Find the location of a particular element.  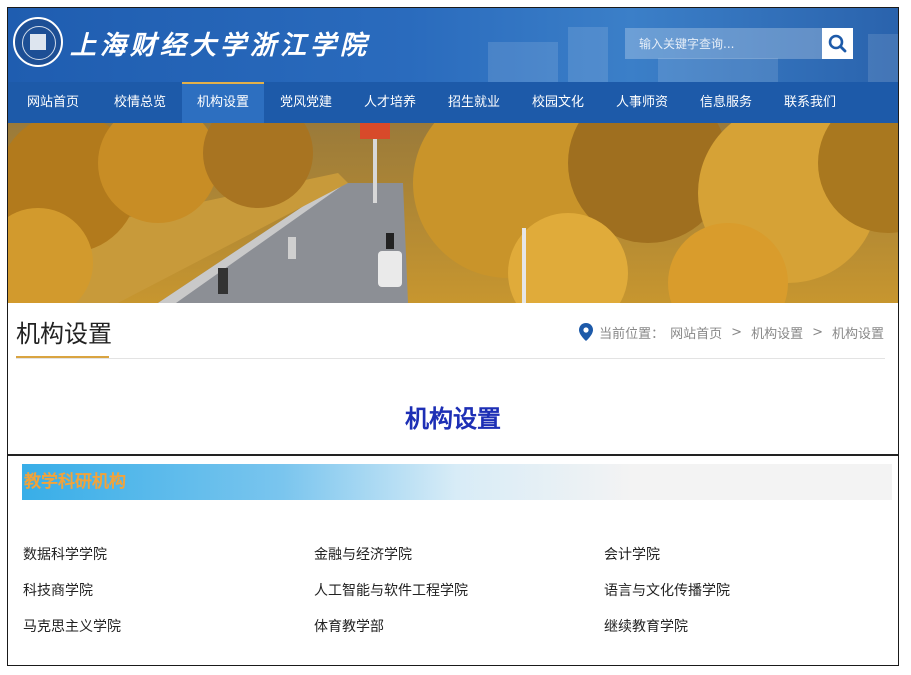

university-emblem-icon is located at coordinates (38, 42).